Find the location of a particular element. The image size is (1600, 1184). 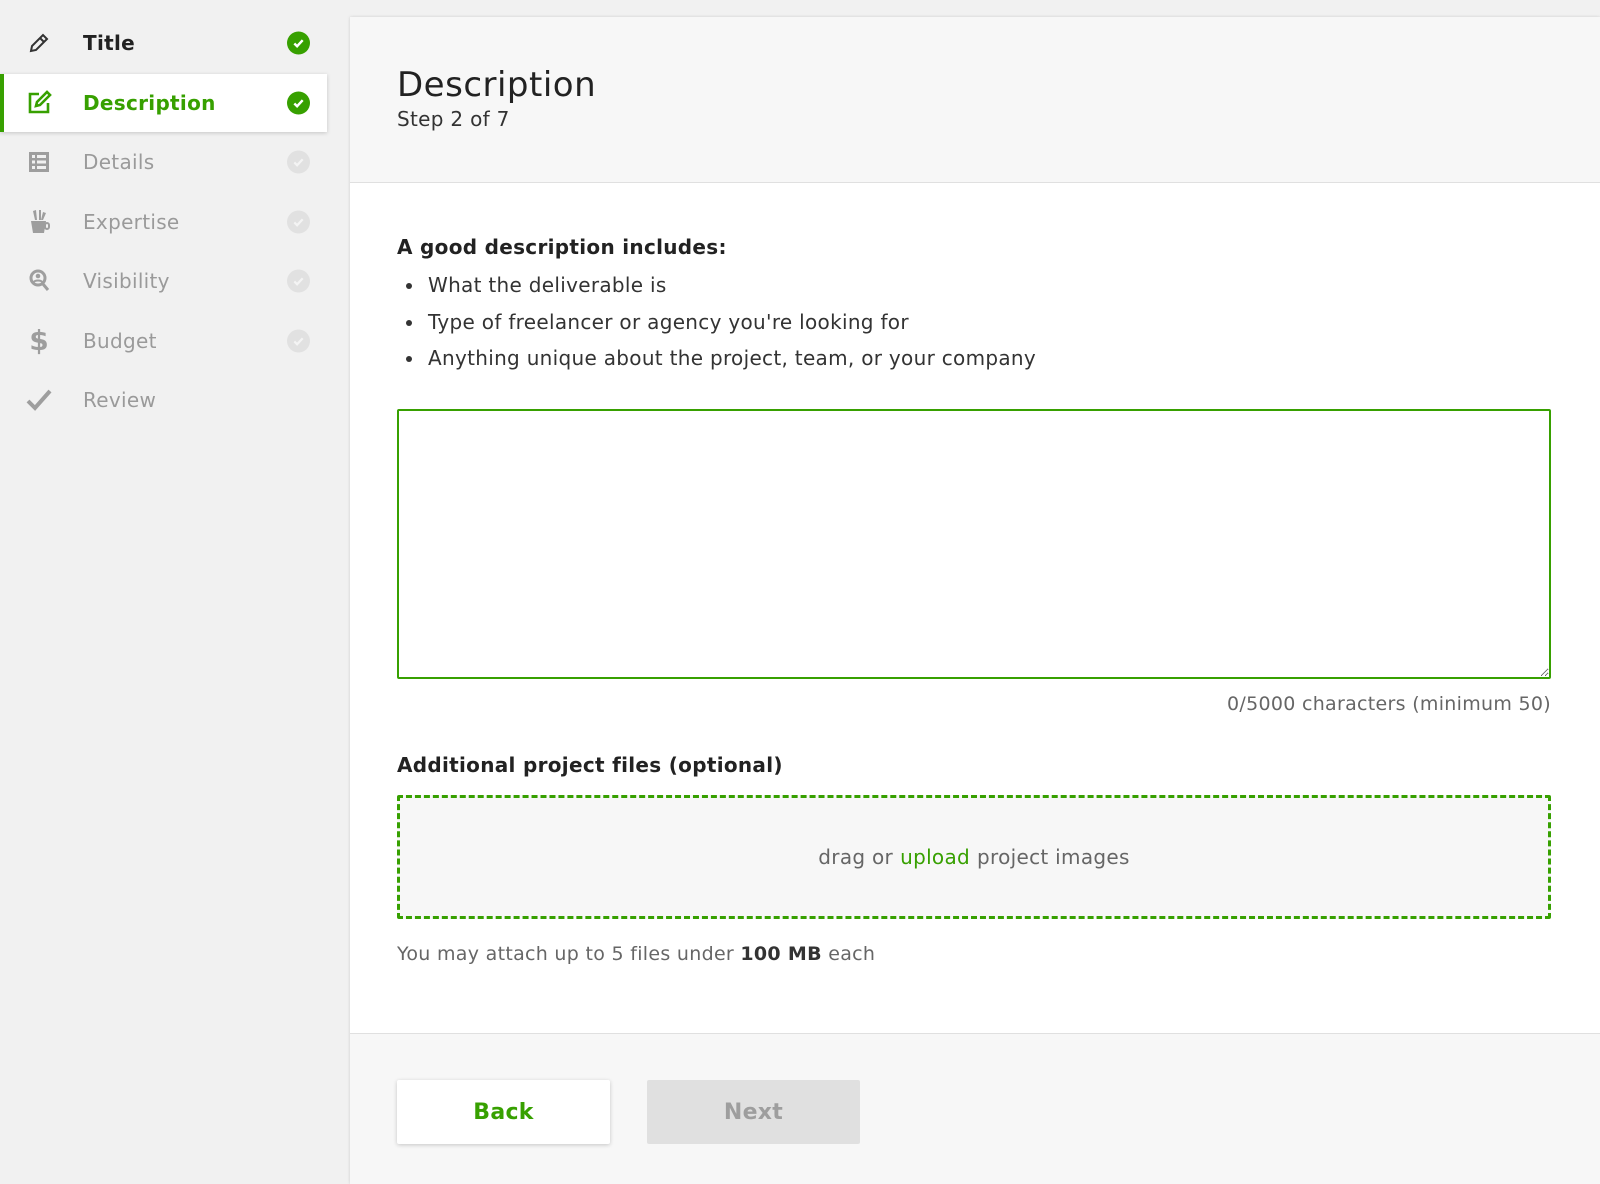

sidebar-item-label: Budget is located at coordinates (120, 340).